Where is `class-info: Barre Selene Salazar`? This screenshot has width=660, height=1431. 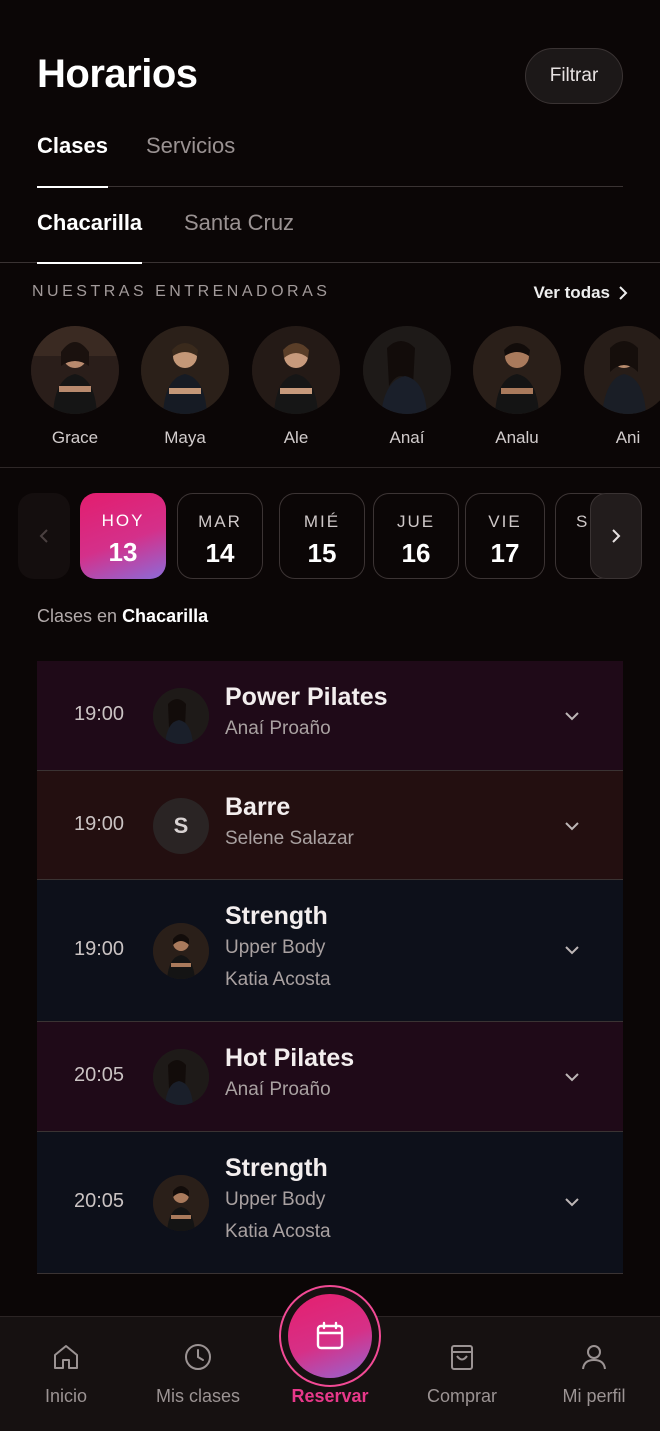
class-info: Barre Selene Salazar is located at coordinates (289, 821).